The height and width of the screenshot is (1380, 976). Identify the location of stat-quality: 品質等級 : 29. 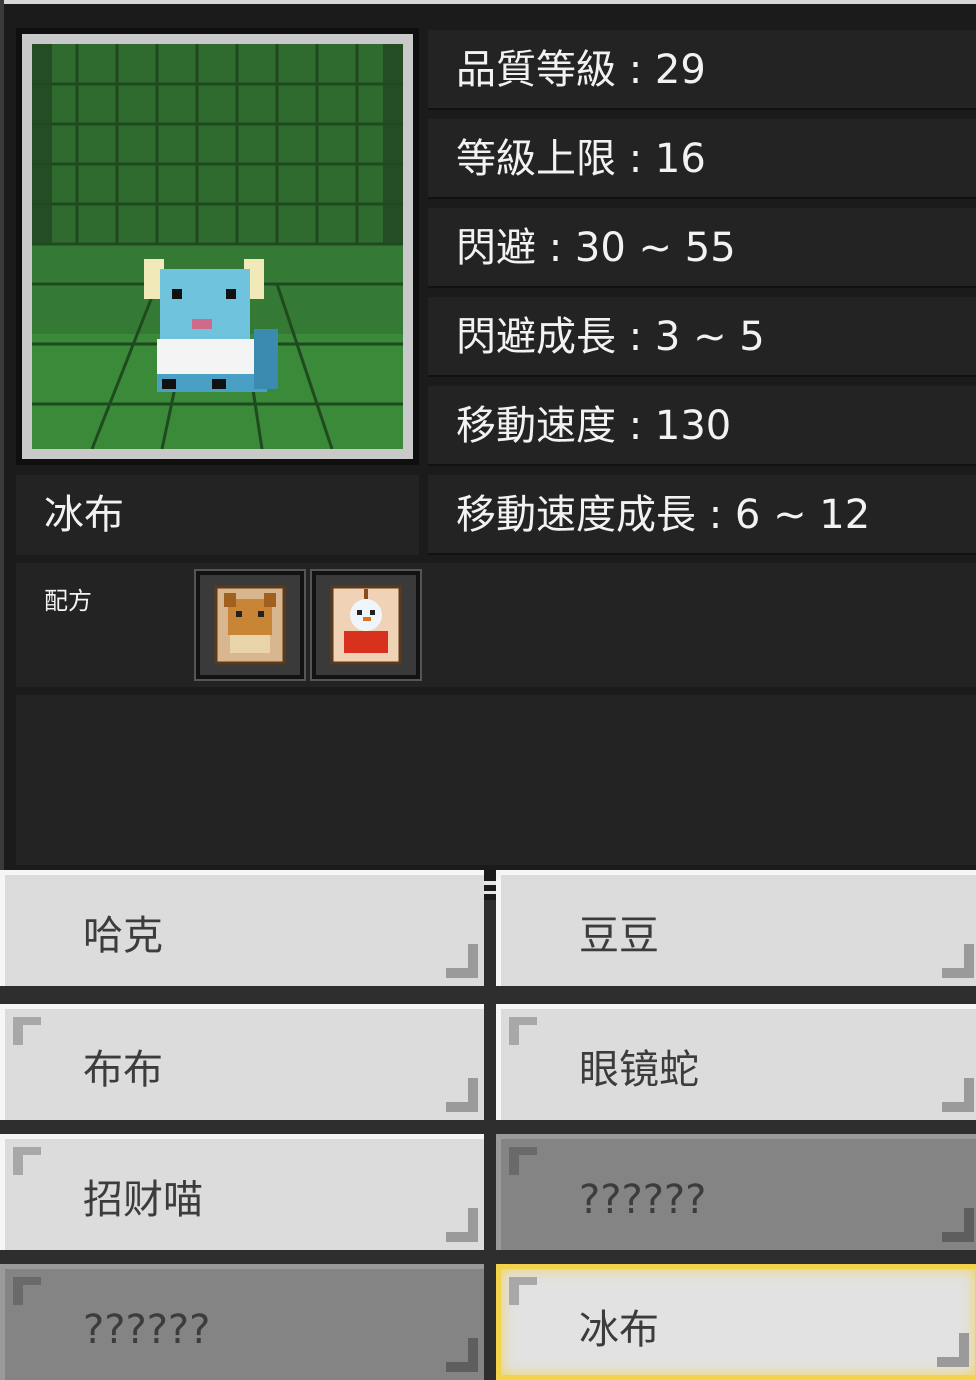
(702, 70).